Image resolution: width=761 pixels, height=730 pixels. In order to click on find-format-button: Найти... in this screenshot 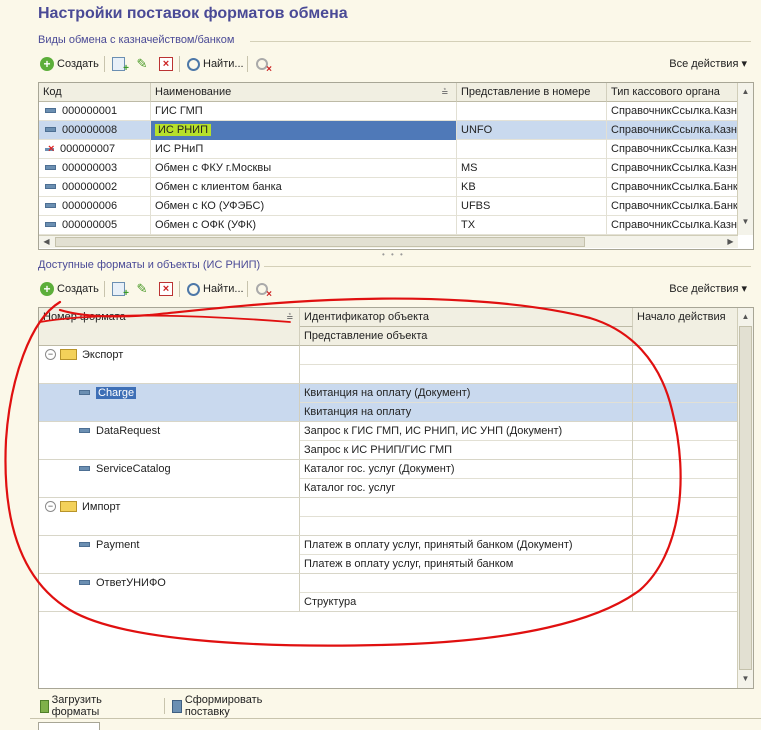, I will do `click(215, 289)`.